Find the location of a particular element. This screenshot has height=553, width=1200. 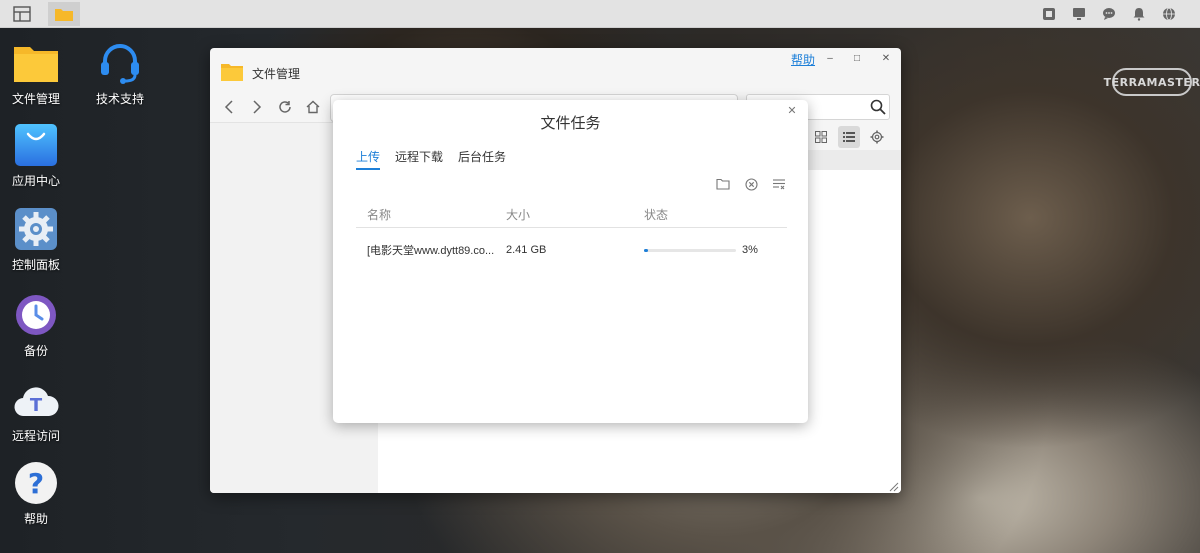

tab-background-tasks: 后台任务 is located at coordinates (482, 159).